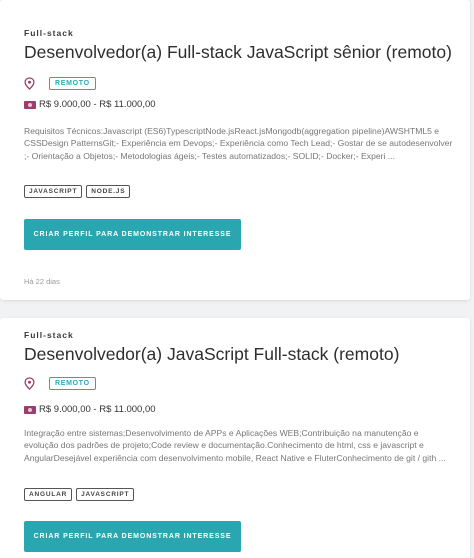 This screenshot has width=474, height=558. I want to click on tag: NODE.JS, so click(108, 191).